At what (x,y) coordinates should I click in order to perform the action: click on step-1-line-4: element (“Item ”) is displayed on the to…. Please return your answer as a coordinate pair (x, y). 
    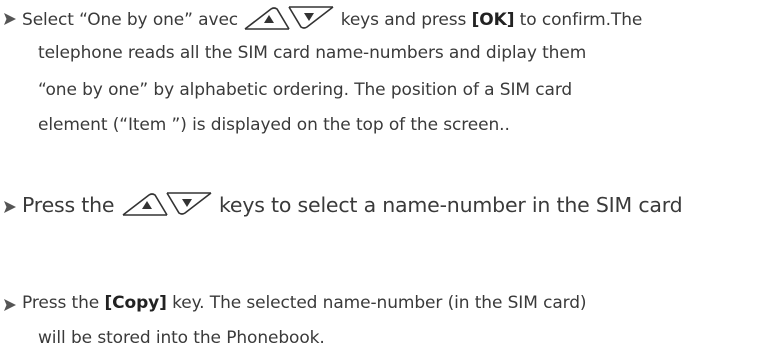
    Looking at the image, I should click on (274, 125).